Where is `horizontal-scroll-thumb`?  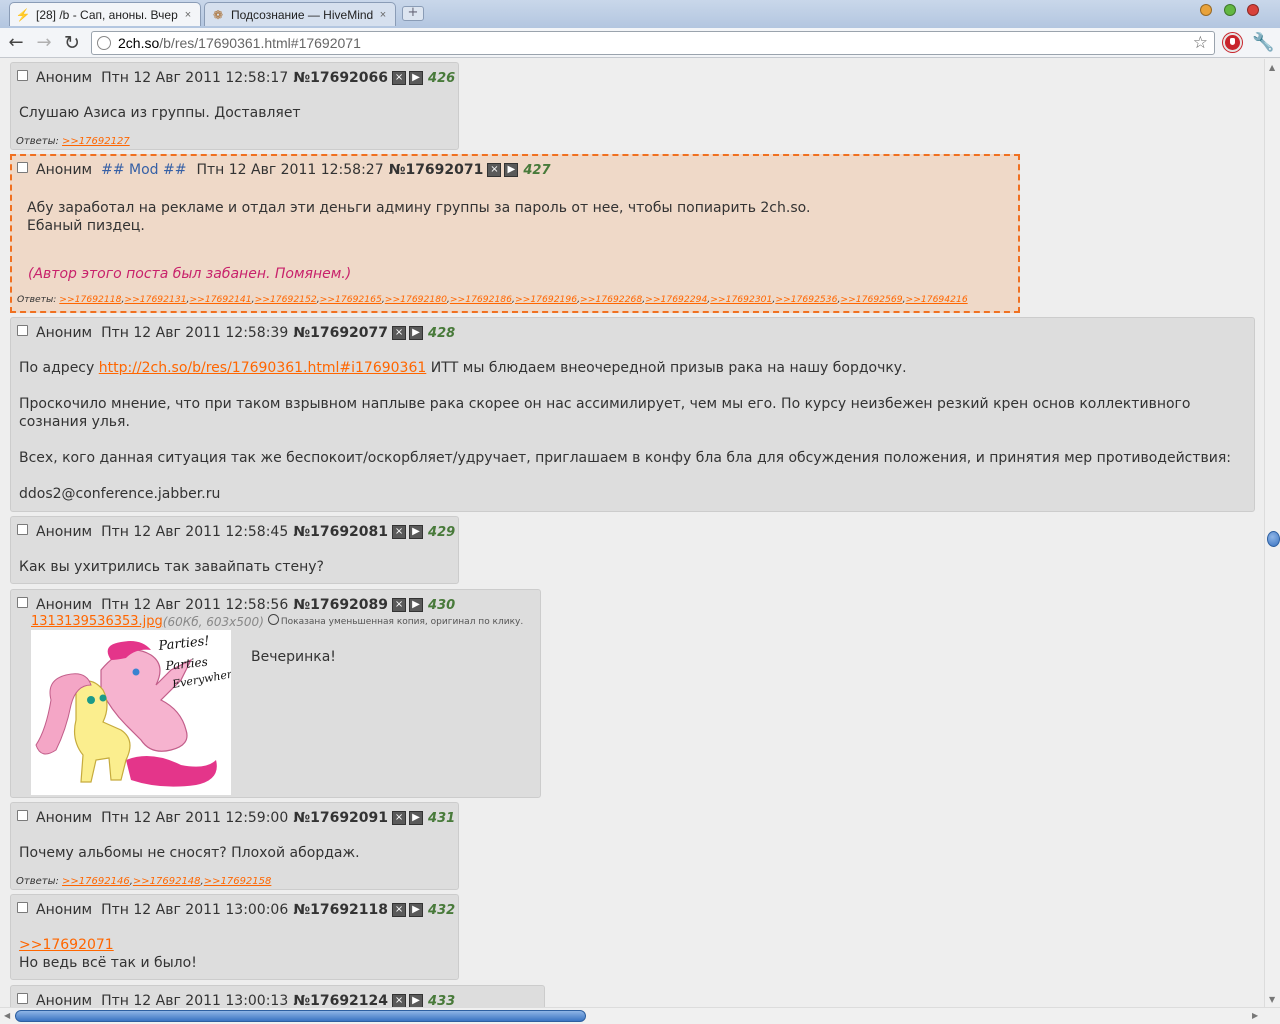
horizontal-scroll-thumb is located at coordinates (300, 1016).